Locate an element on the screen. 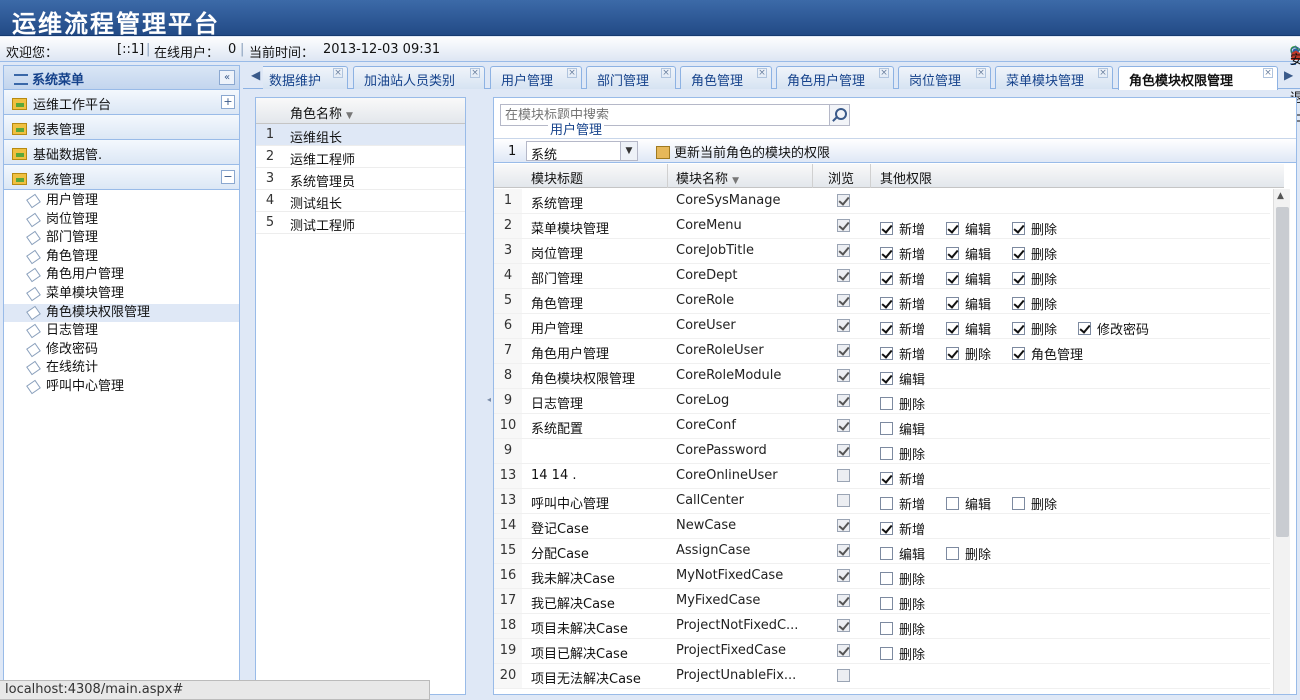 This screenshot has width=1300, height=700. role-row: 5 测试工程师 is located at coordinates (360, 223).